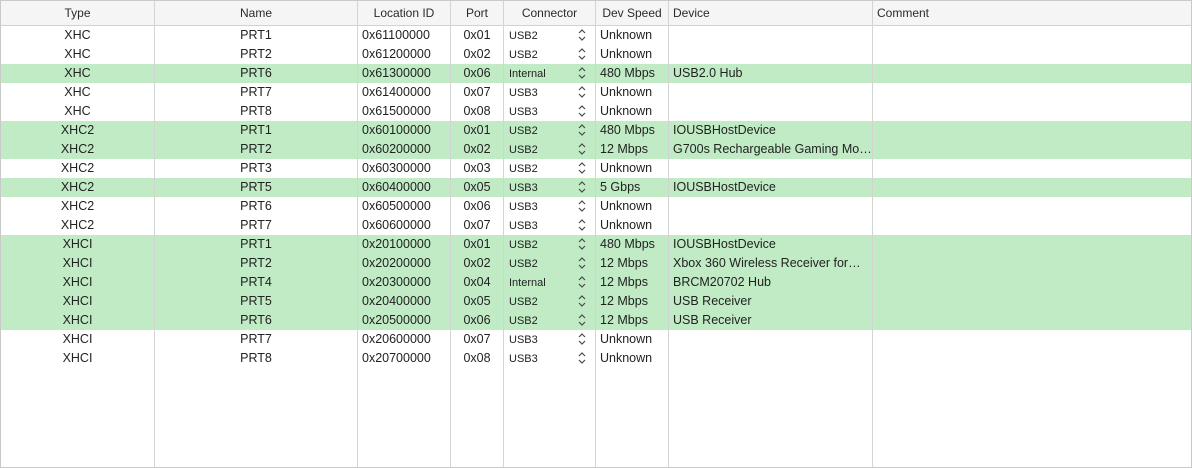 The height and width of the screenshot is (468, 1192). I want to click on table-row: XHC2 PRT3 0x60300000 0x03 USB2 Unknown, so click(596, 168).